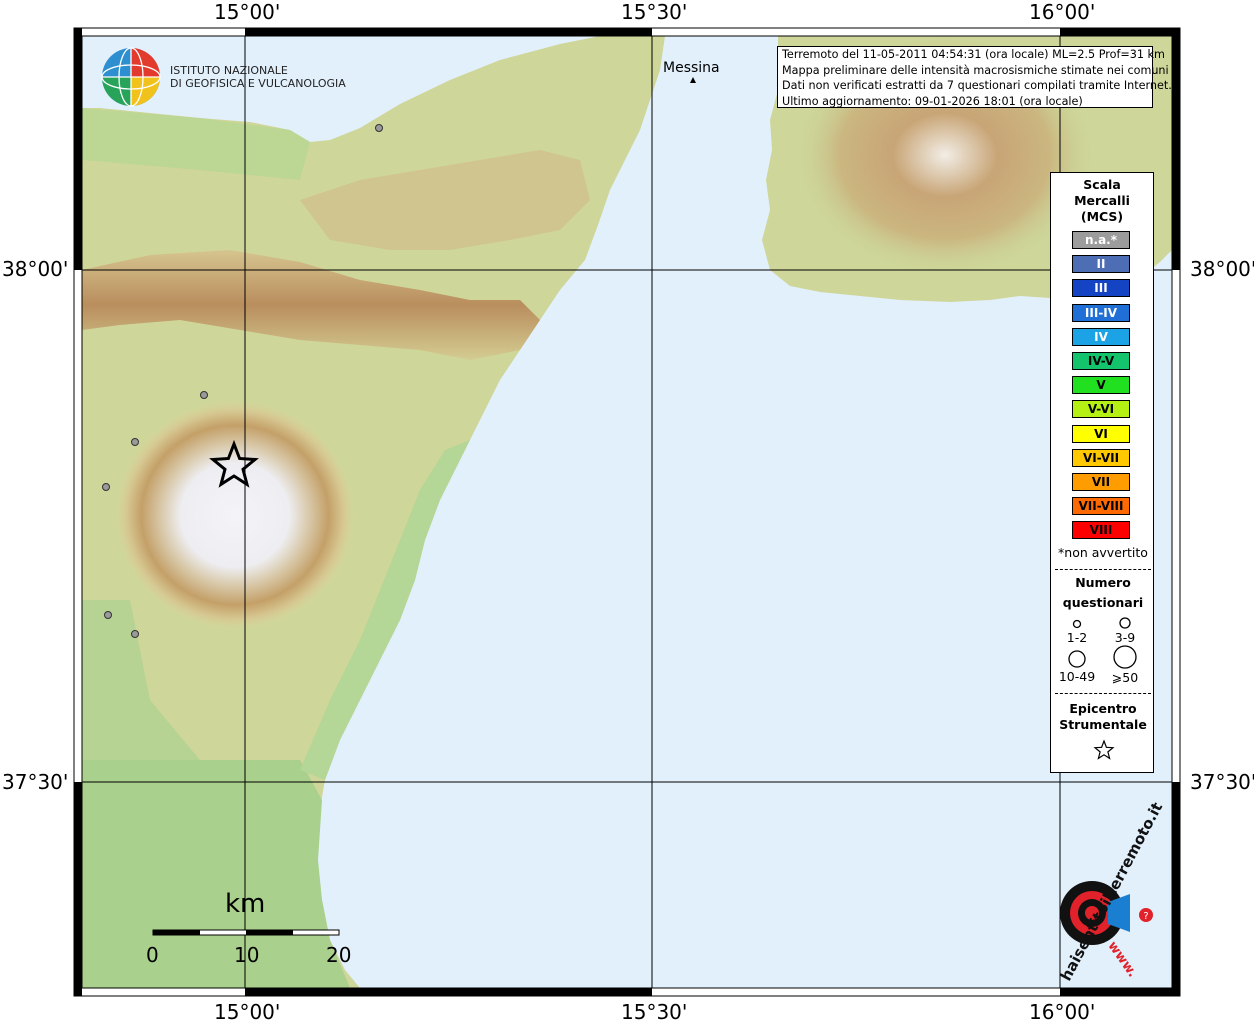 This screenshot has height=1024, width=1254. I want to click on legend-swatch: IV-V, so click(1101, 361).